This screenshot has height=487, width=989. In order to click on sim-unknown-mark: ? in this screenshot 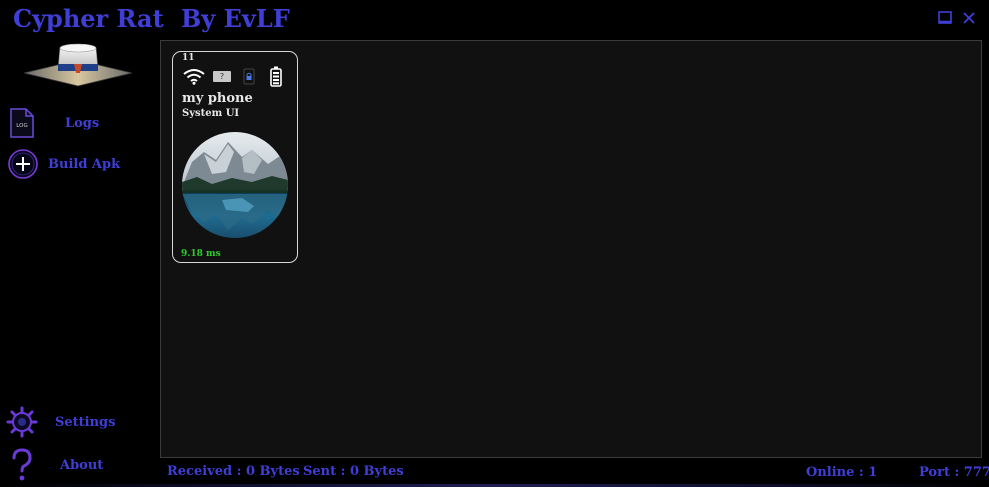, I will do `click(222, 76)`.